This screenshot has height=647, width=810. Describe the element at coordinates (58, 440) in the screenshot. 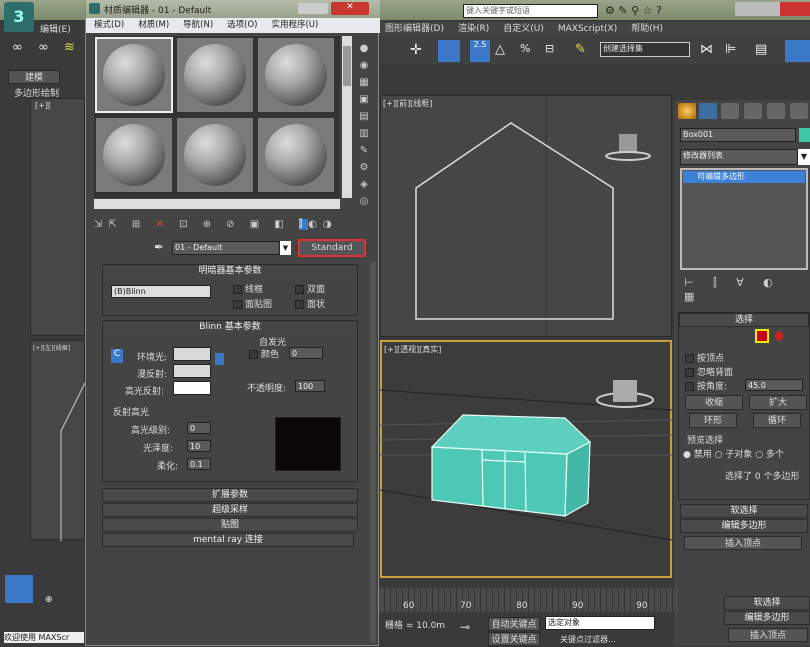

I see `viewport-left: [+][左][线框]` at that location.